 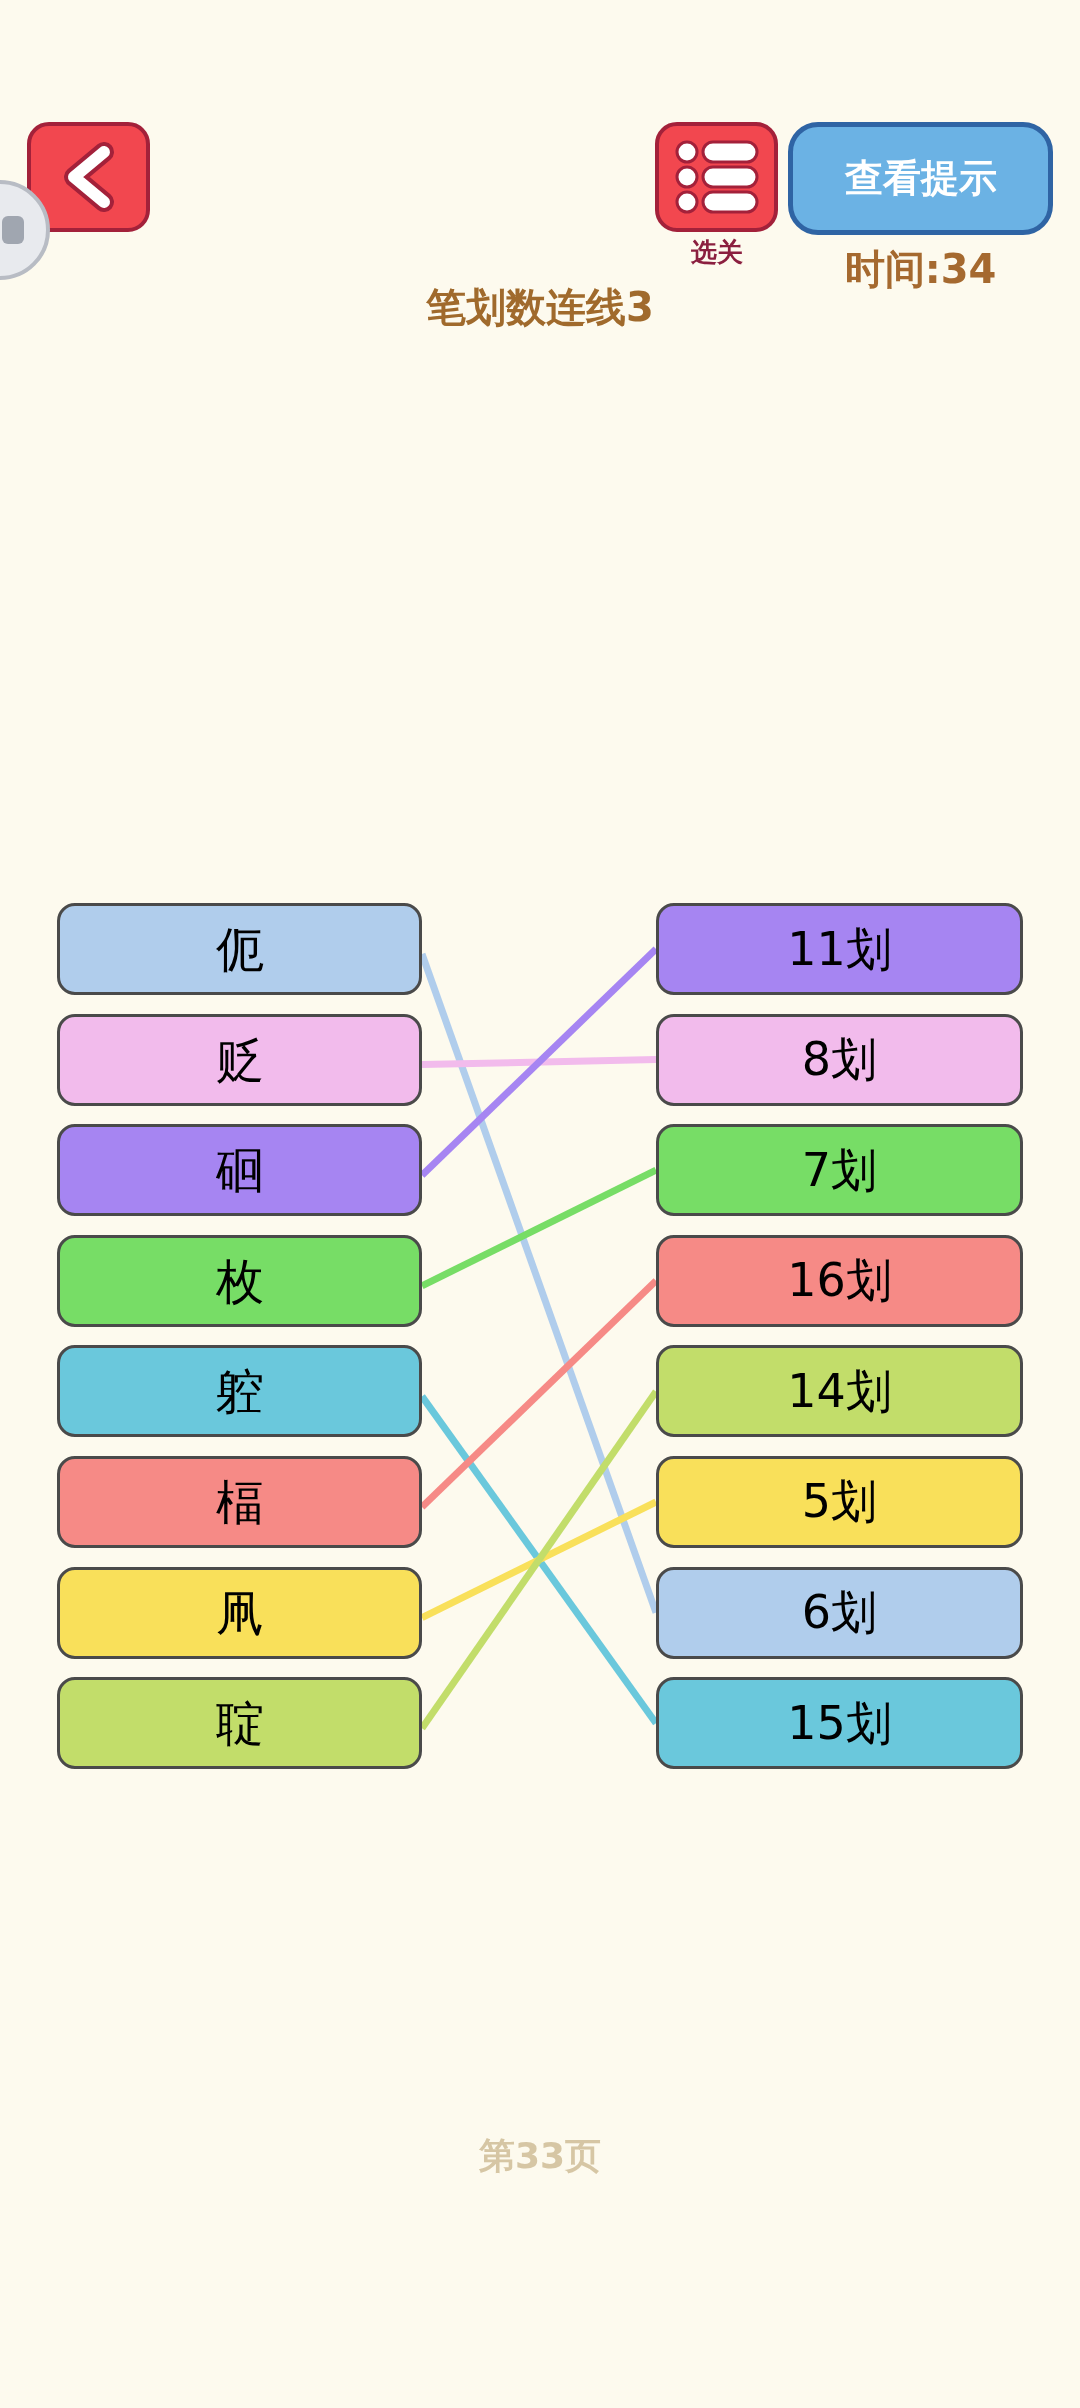 I want to click on character-card: 伌, so click(x=239, y=949).